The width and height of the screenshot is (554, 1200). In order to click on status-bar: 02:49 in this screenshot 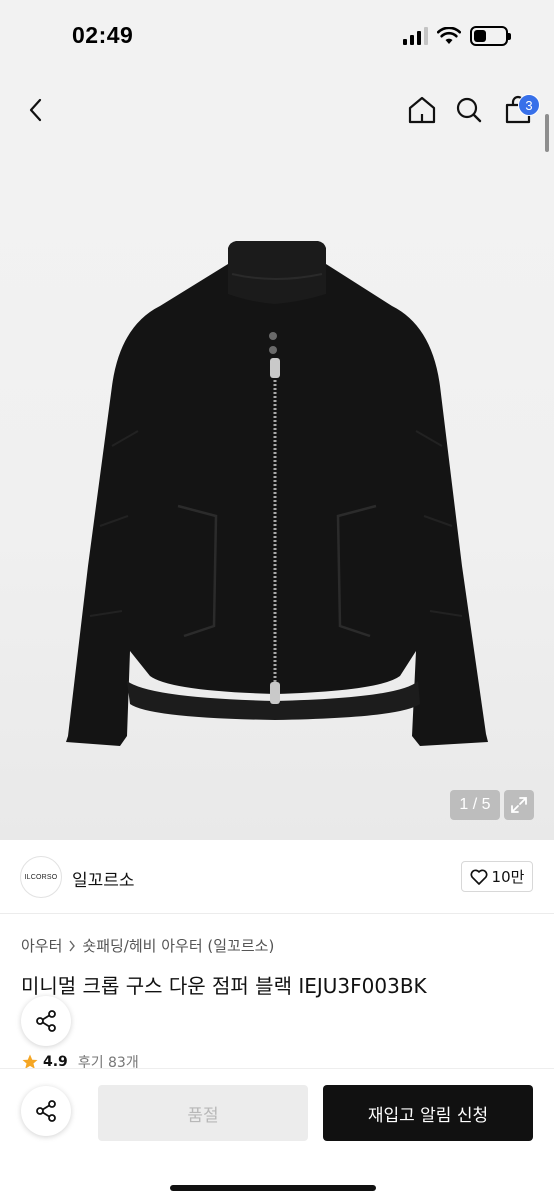, I will do `click(277, 38)`.